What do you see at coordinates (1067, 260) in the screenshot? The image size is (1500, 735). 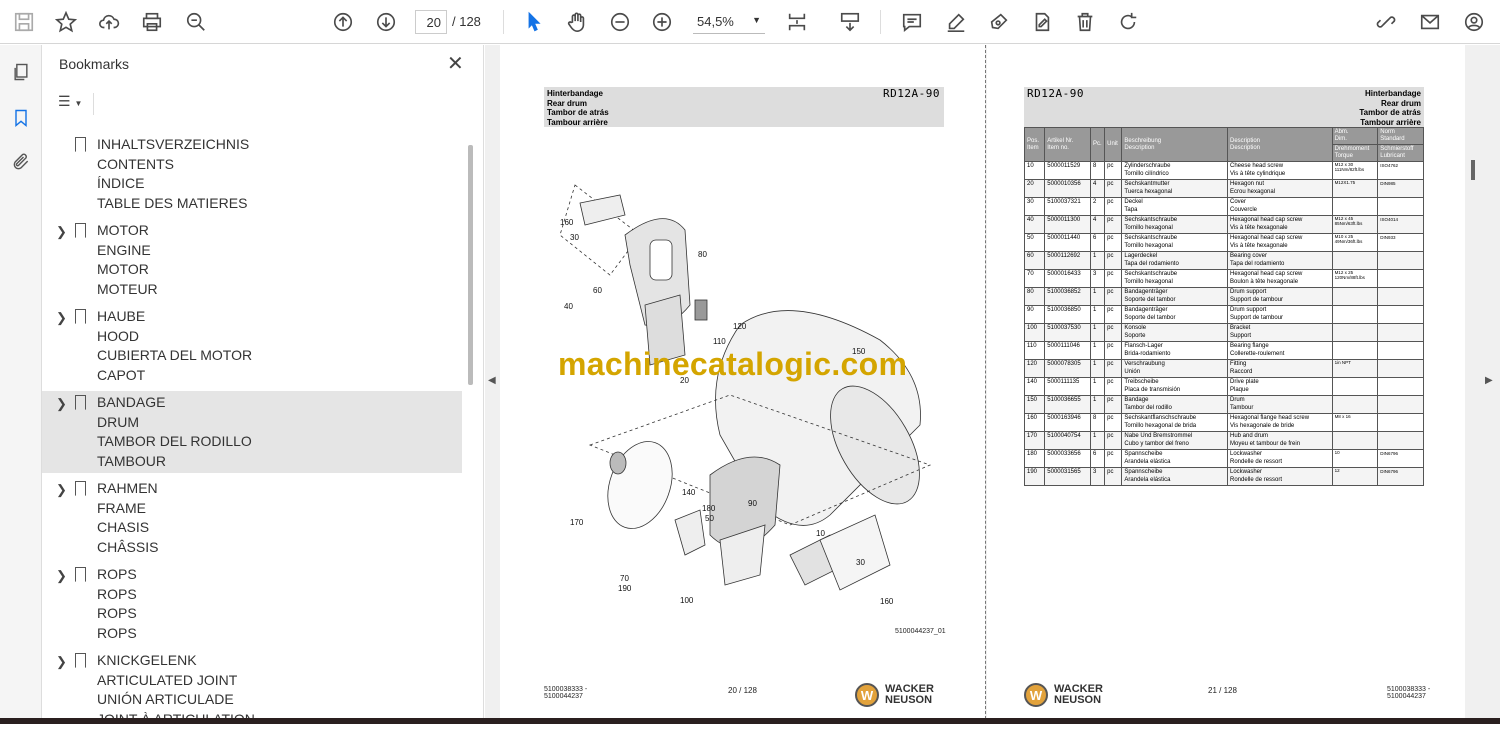 I see `cell-article: 5000112692` at bounding box center [1067, 260].